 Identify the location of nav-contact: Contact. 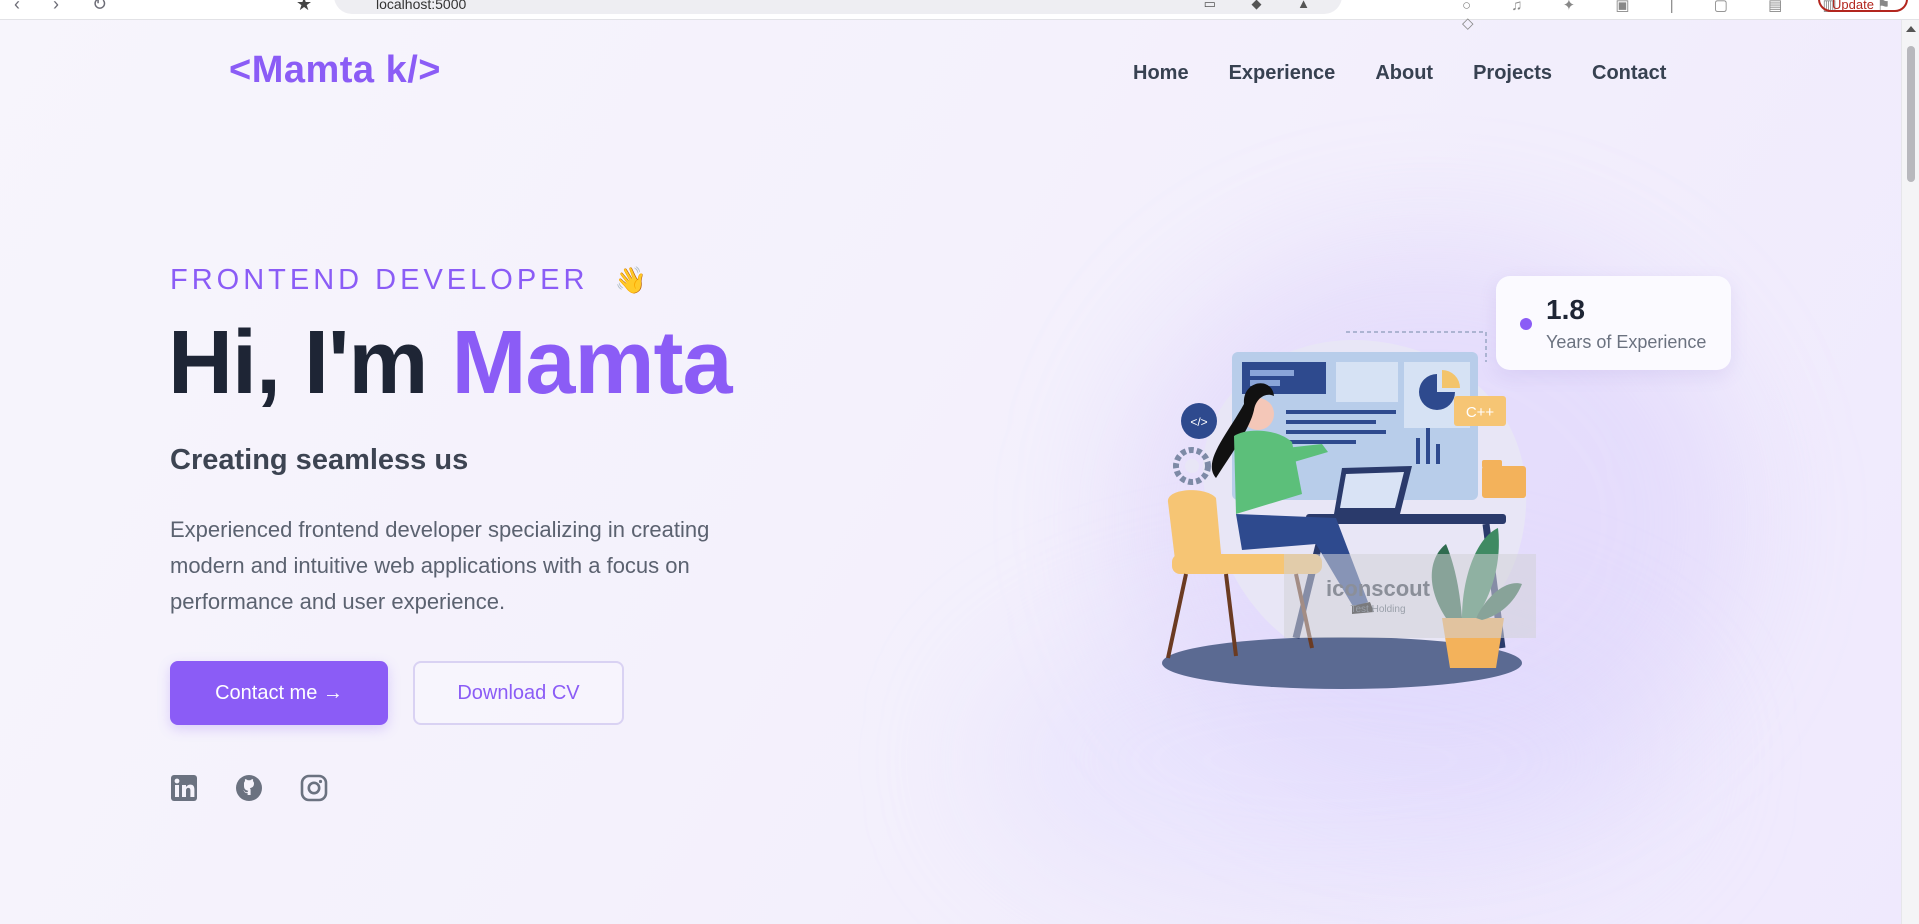
(1629, 73).